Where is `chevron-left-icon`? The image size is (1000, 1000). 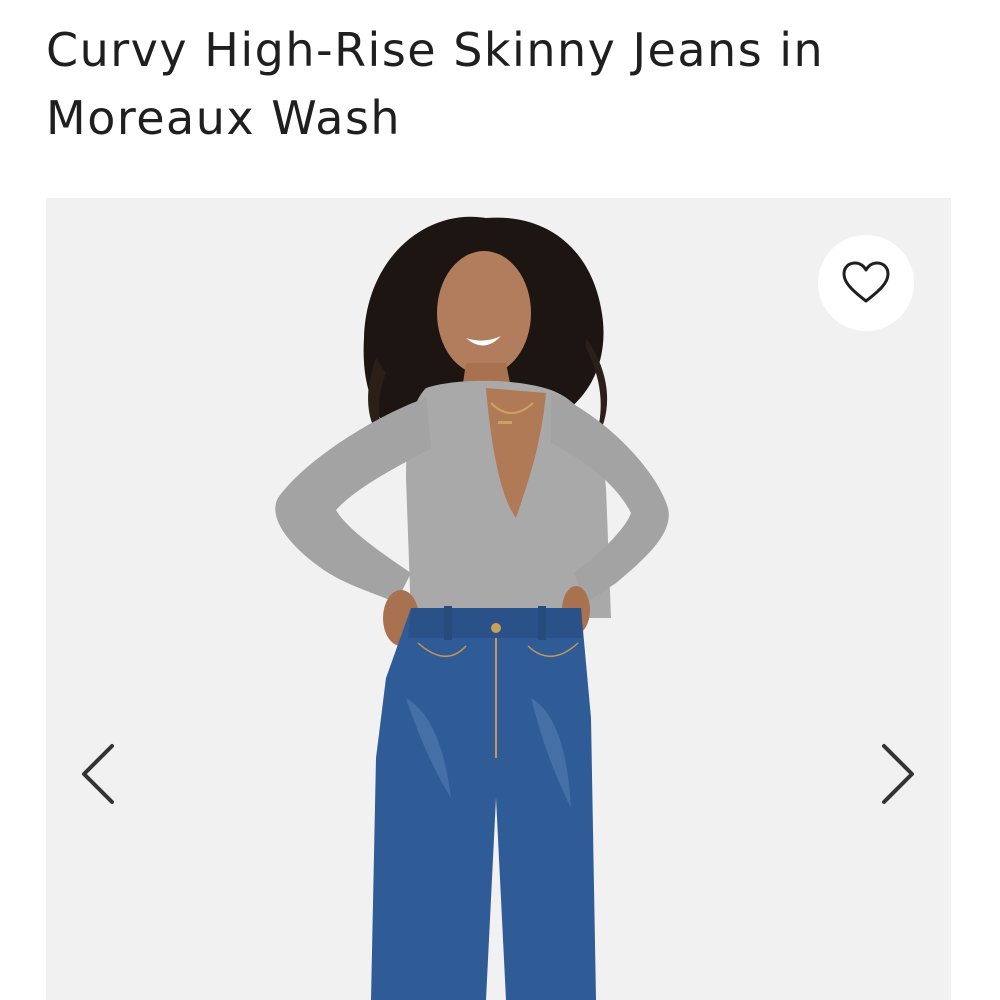 chevron-left-icon is located at coordinates (98, 774).